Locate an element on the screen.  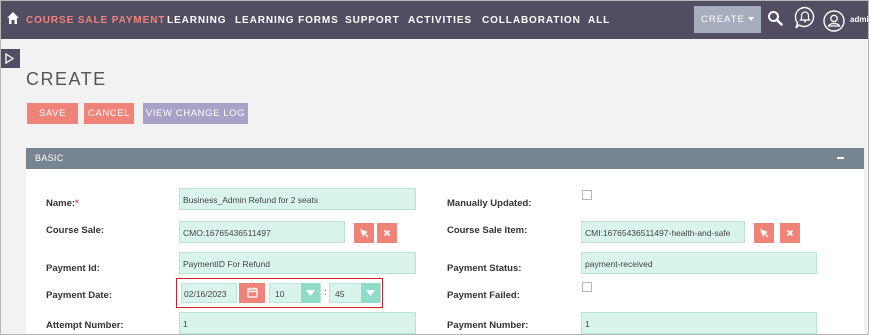
course-sale-item-input: CMI:16765436511497-health-and-safe is located at coordinates (663, 232).